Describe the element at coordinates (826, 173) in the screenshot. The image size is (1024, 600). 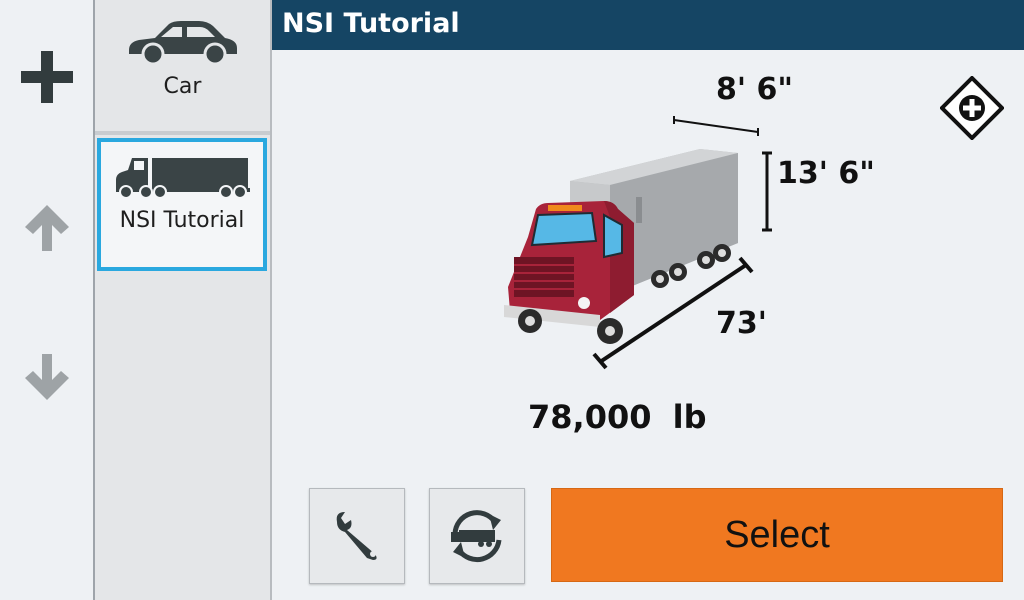
I see `vehicle-height: 13' 6"` at that location.